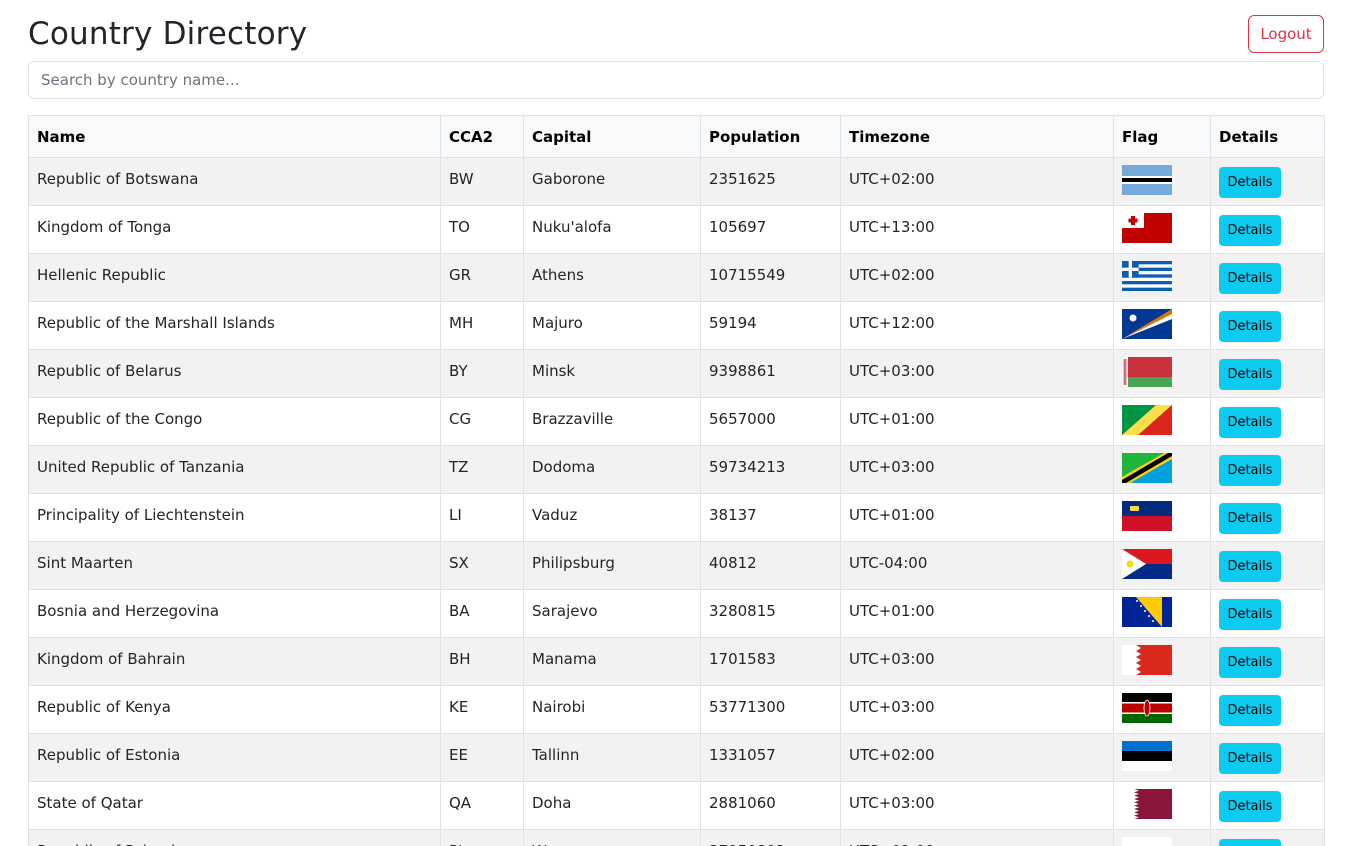 Image resolution: width=1366 pixels, height=846 pixels. What do you see at coordinates (770, 805) in the screenshot?
I see `cell-population: 2881060` at bounding box center [770, 805].